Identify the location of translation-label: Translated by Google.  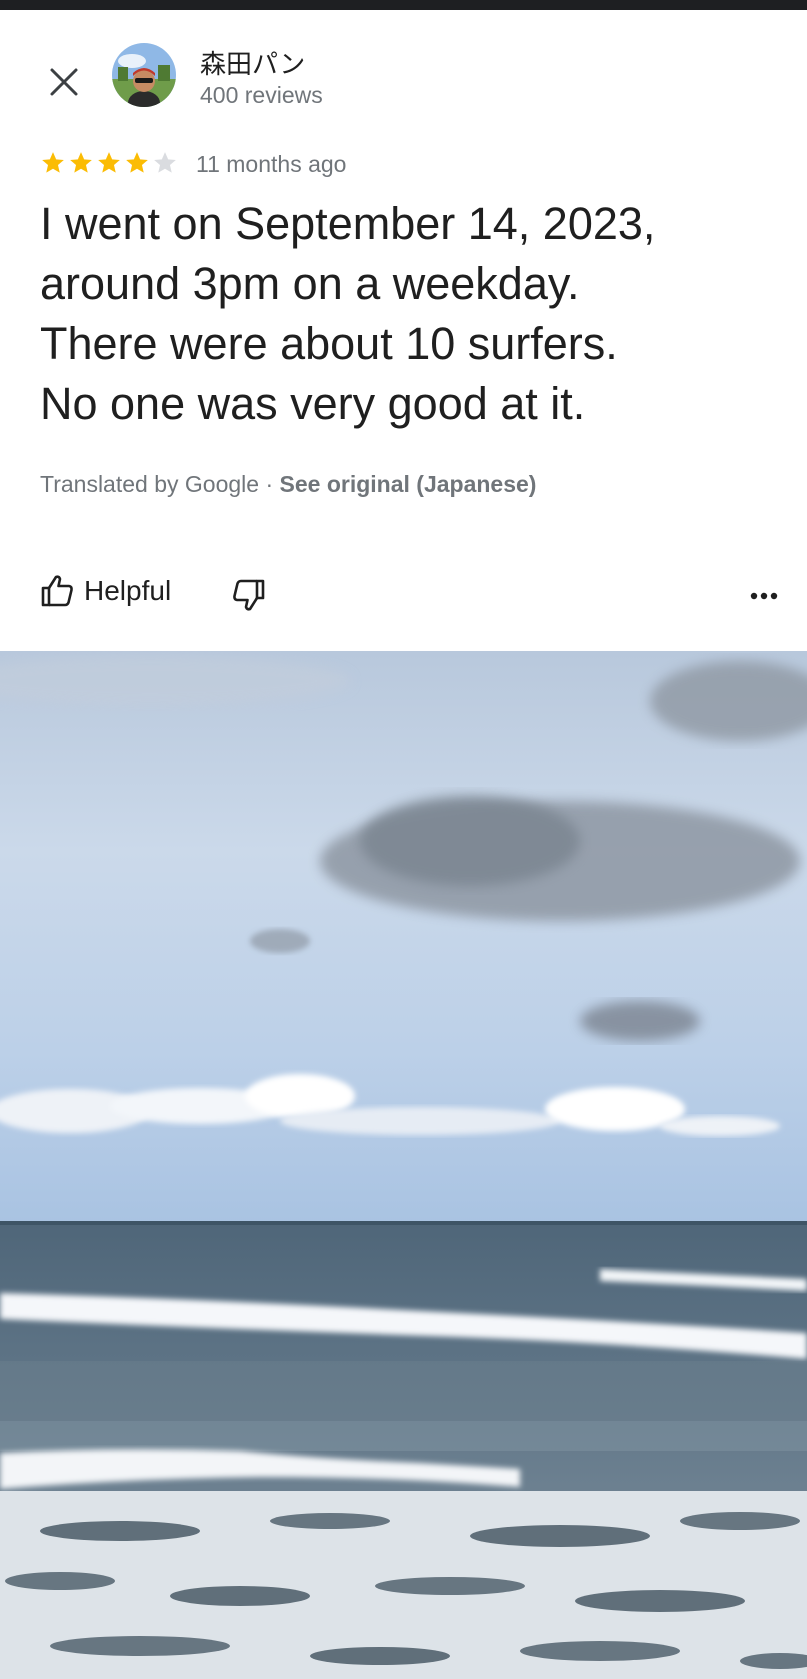
(150, 484).